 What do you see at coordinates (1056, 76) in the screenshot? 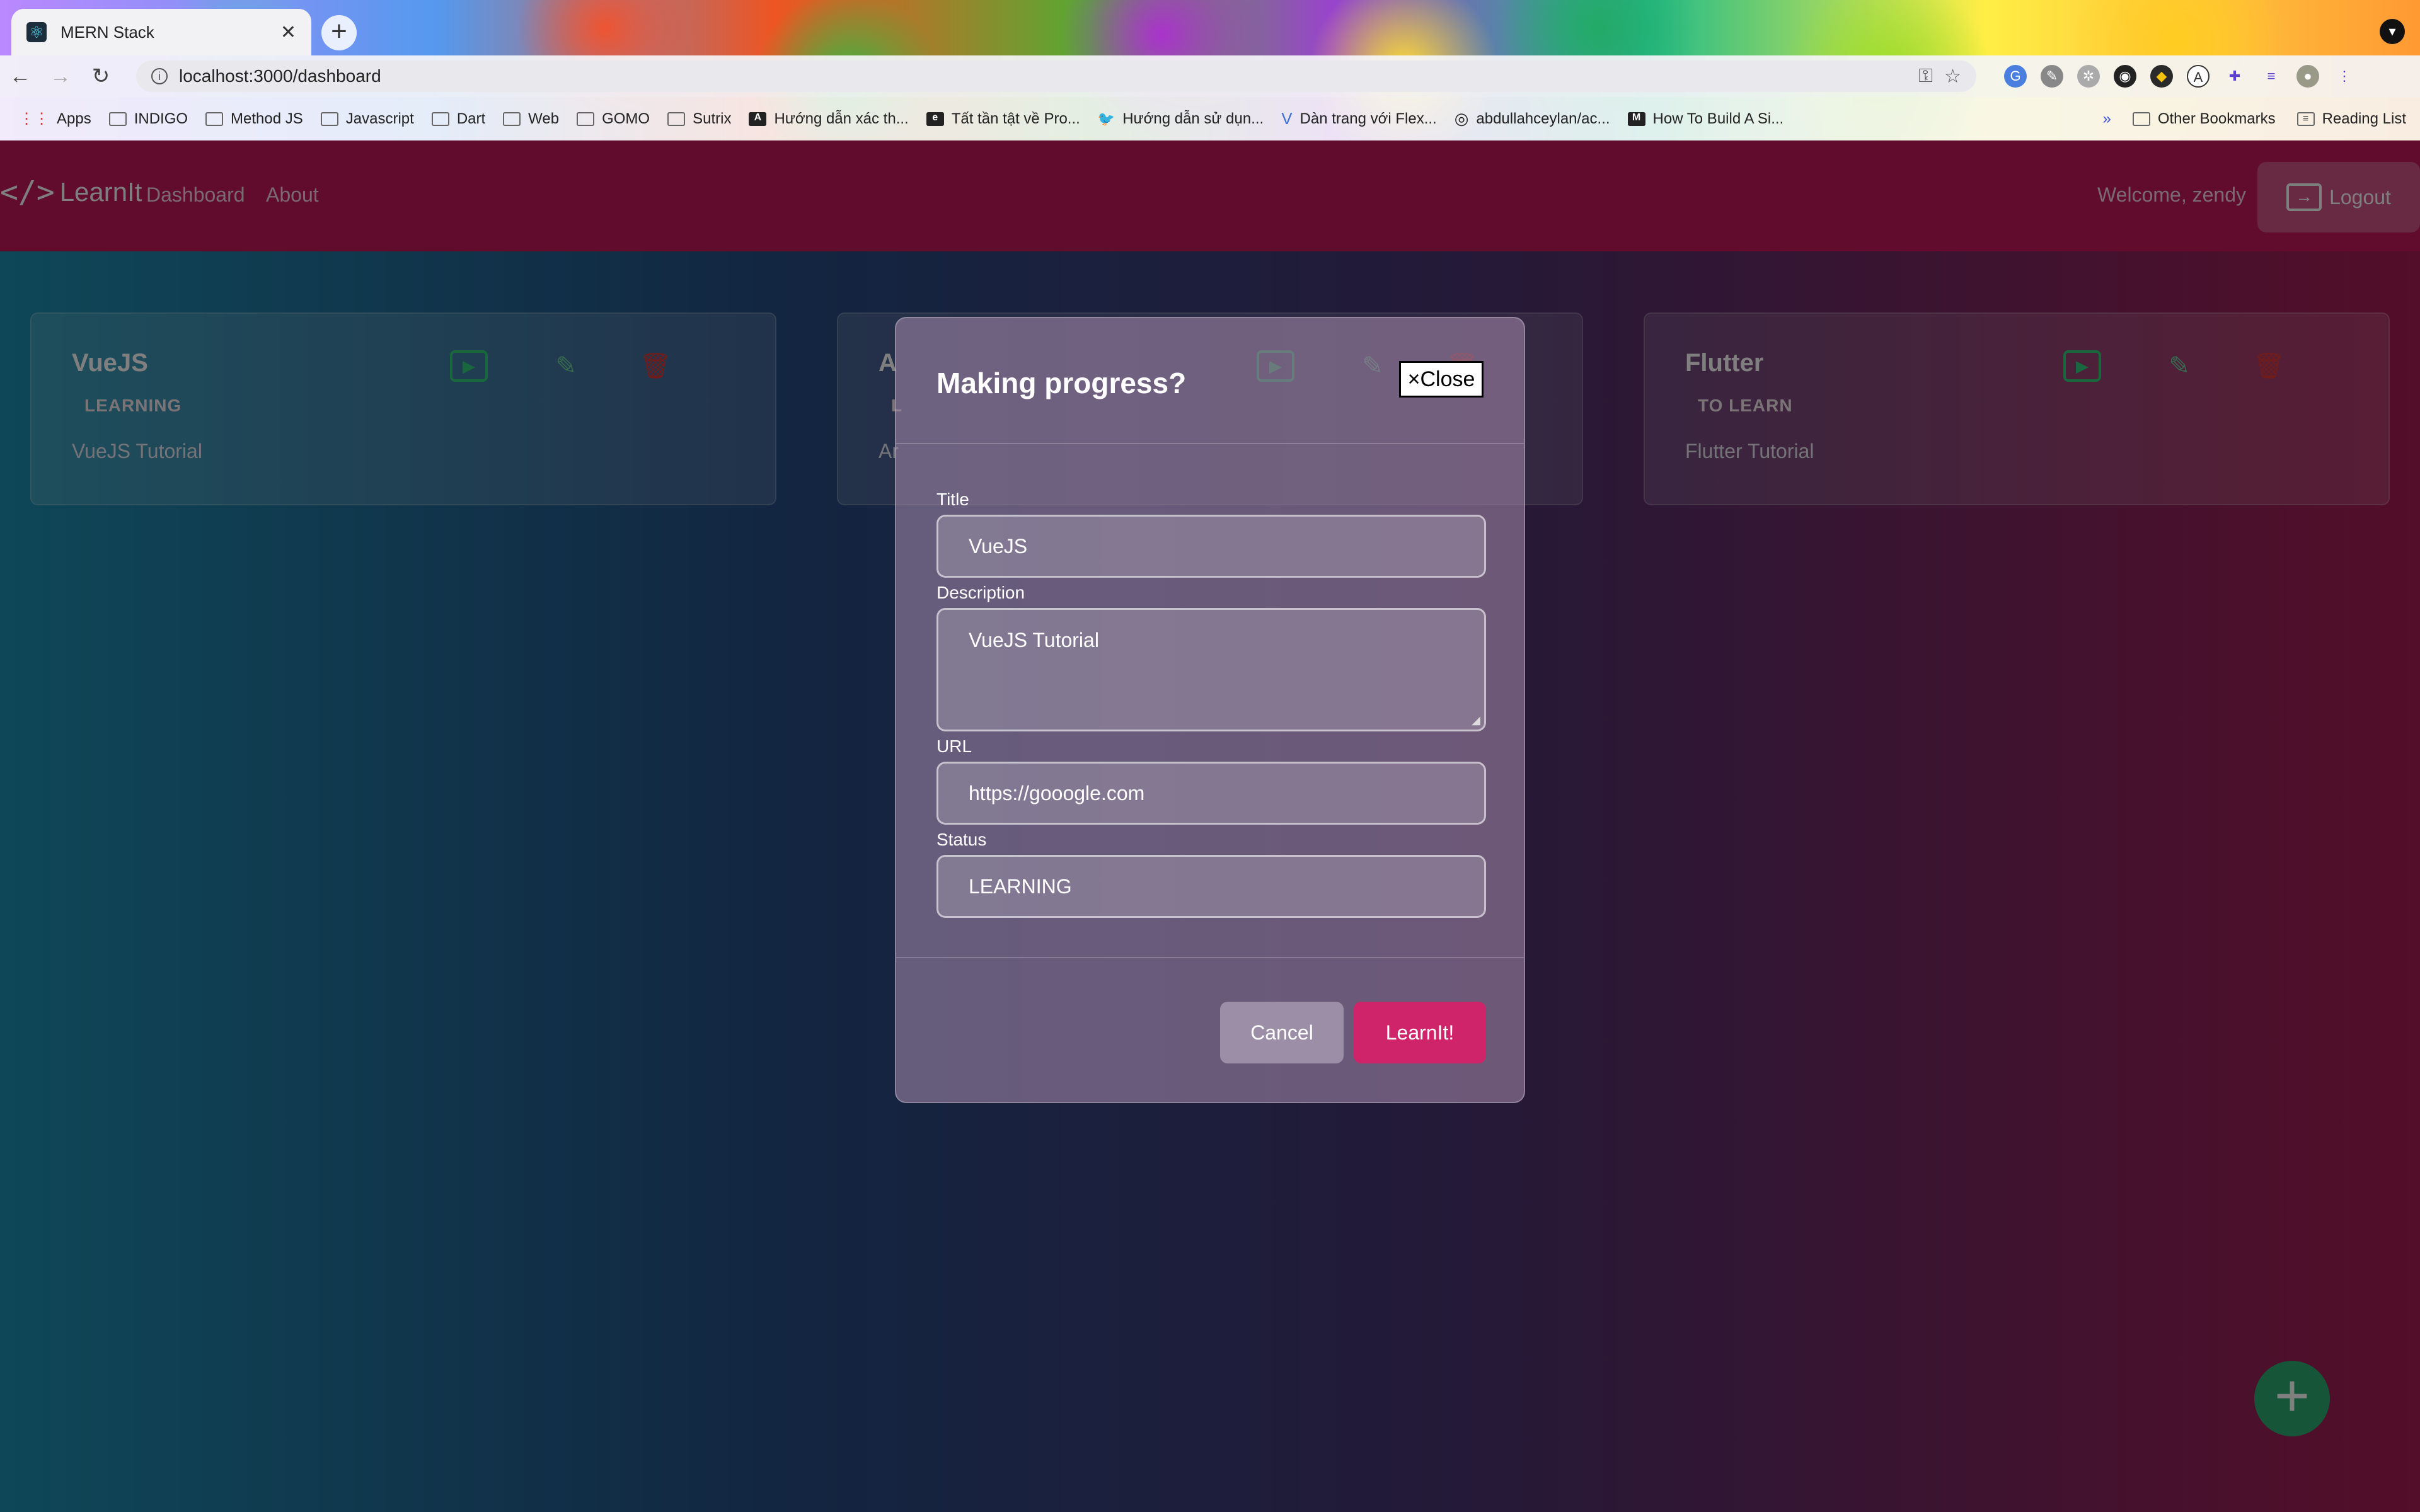
I see `address-bar: i localhost:3000/dashboard ⚿ ☆` at bounding box center [1056, 76].